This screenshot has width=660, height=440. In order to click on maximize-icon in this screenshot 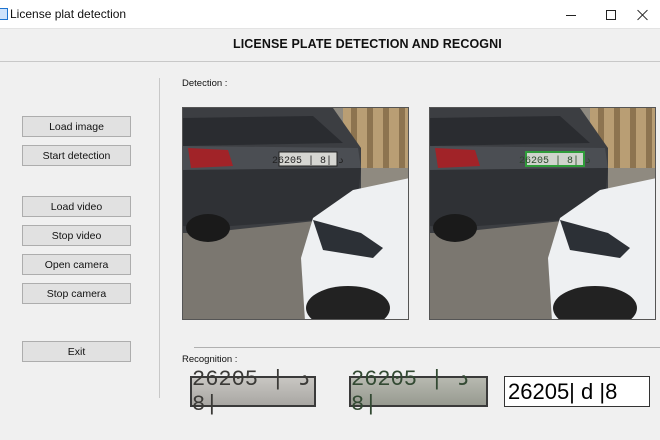, I will do `click(611, 14)`.